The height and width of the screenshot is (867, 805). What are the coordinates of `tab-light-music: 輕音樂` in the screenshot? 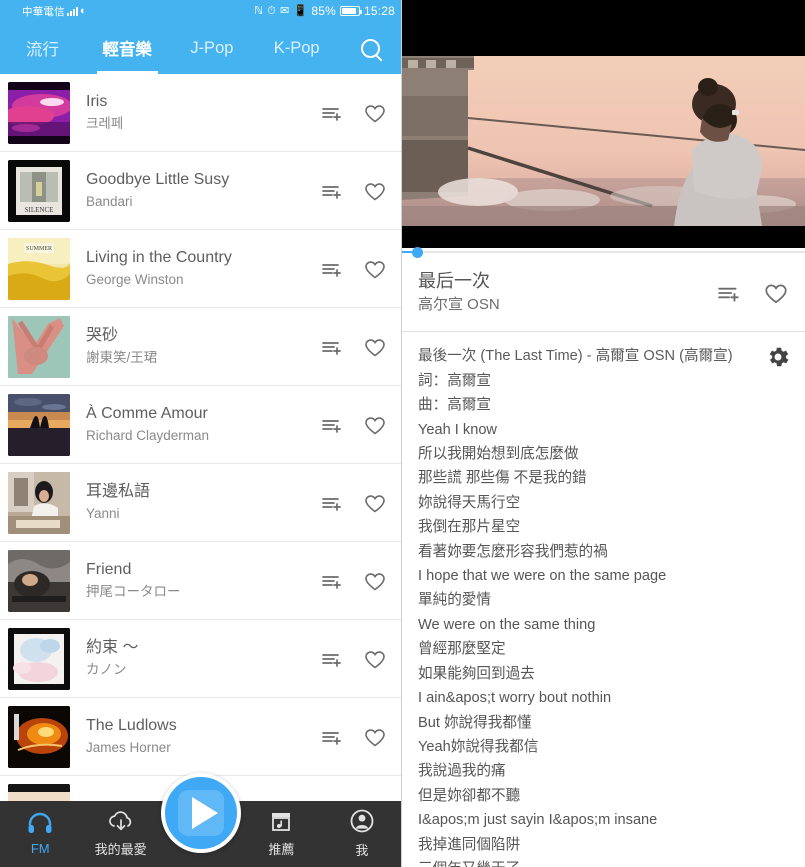 It's located at (127, 48).